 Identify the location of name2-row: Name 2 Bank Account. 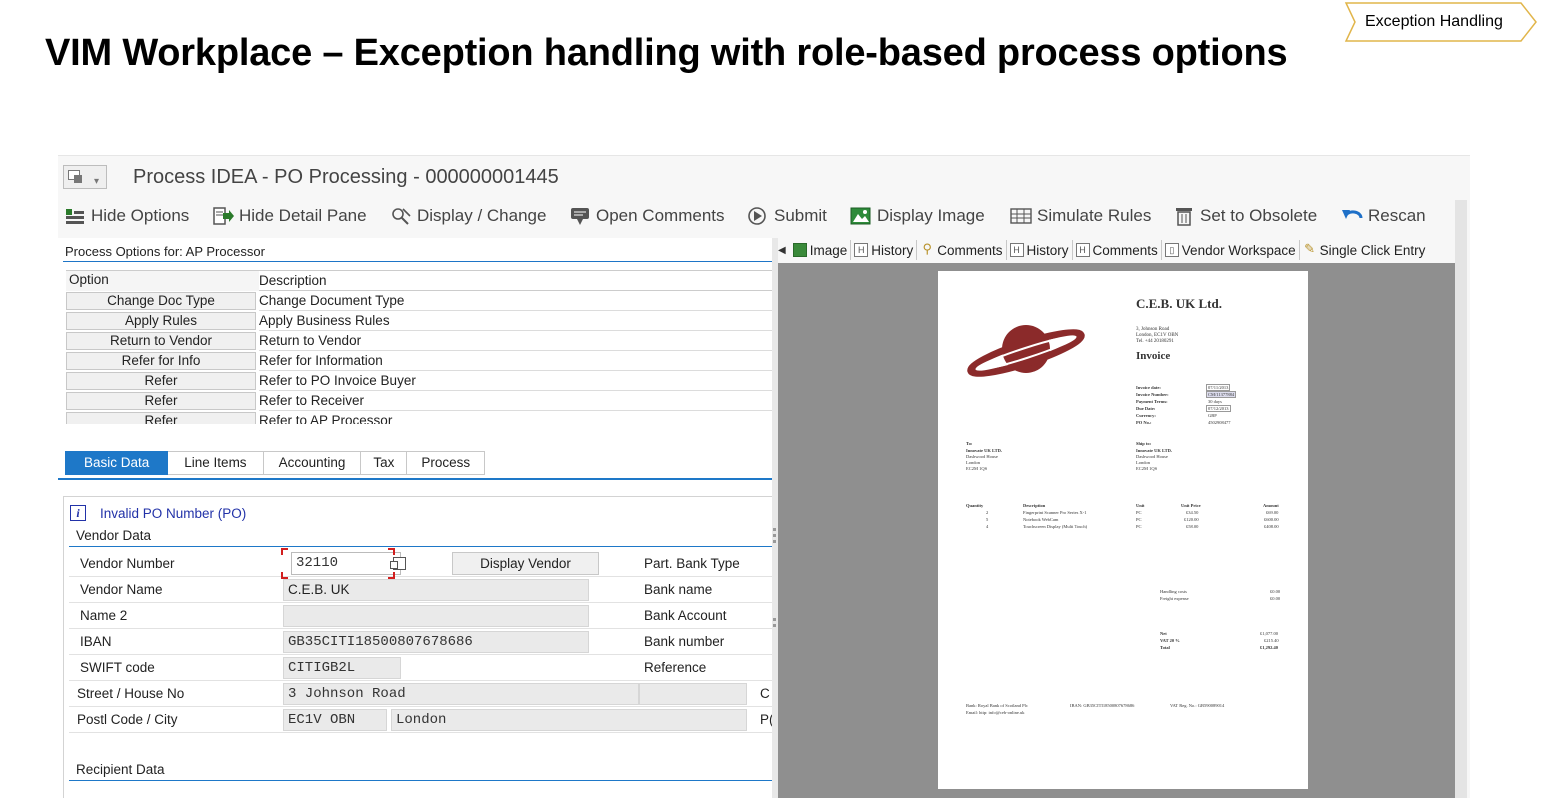
(421, 616).